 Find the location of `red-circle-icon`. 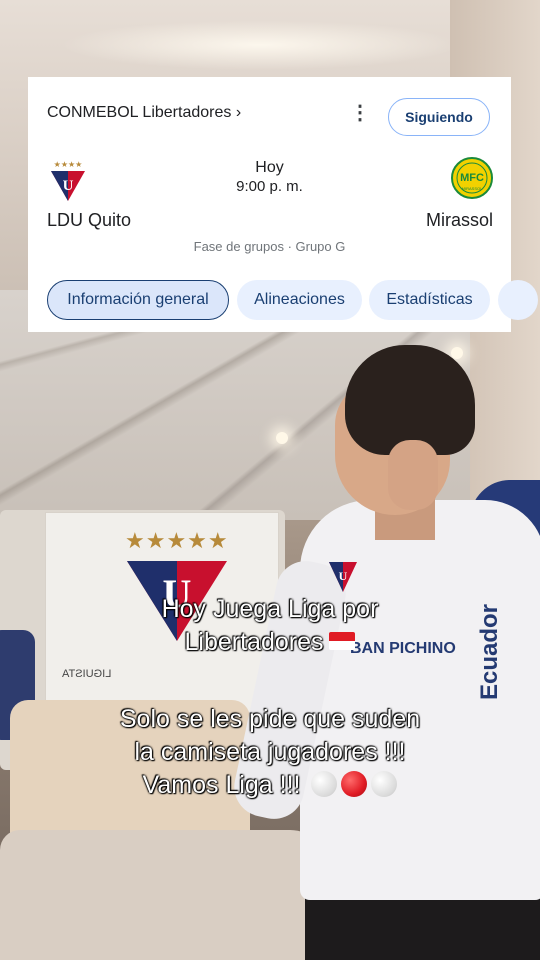

red-circle-icon is located at coordinates (354, 784).